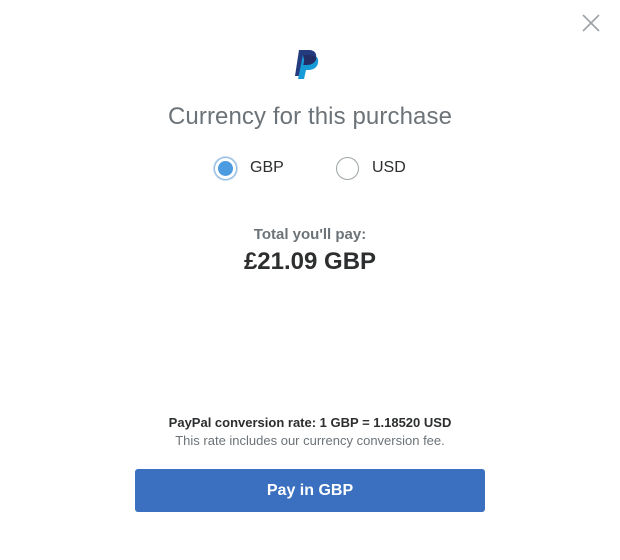  Describe the element at coordinates (371, 168) in the screenshot. I see `currency-option-usd: USD` at that location.